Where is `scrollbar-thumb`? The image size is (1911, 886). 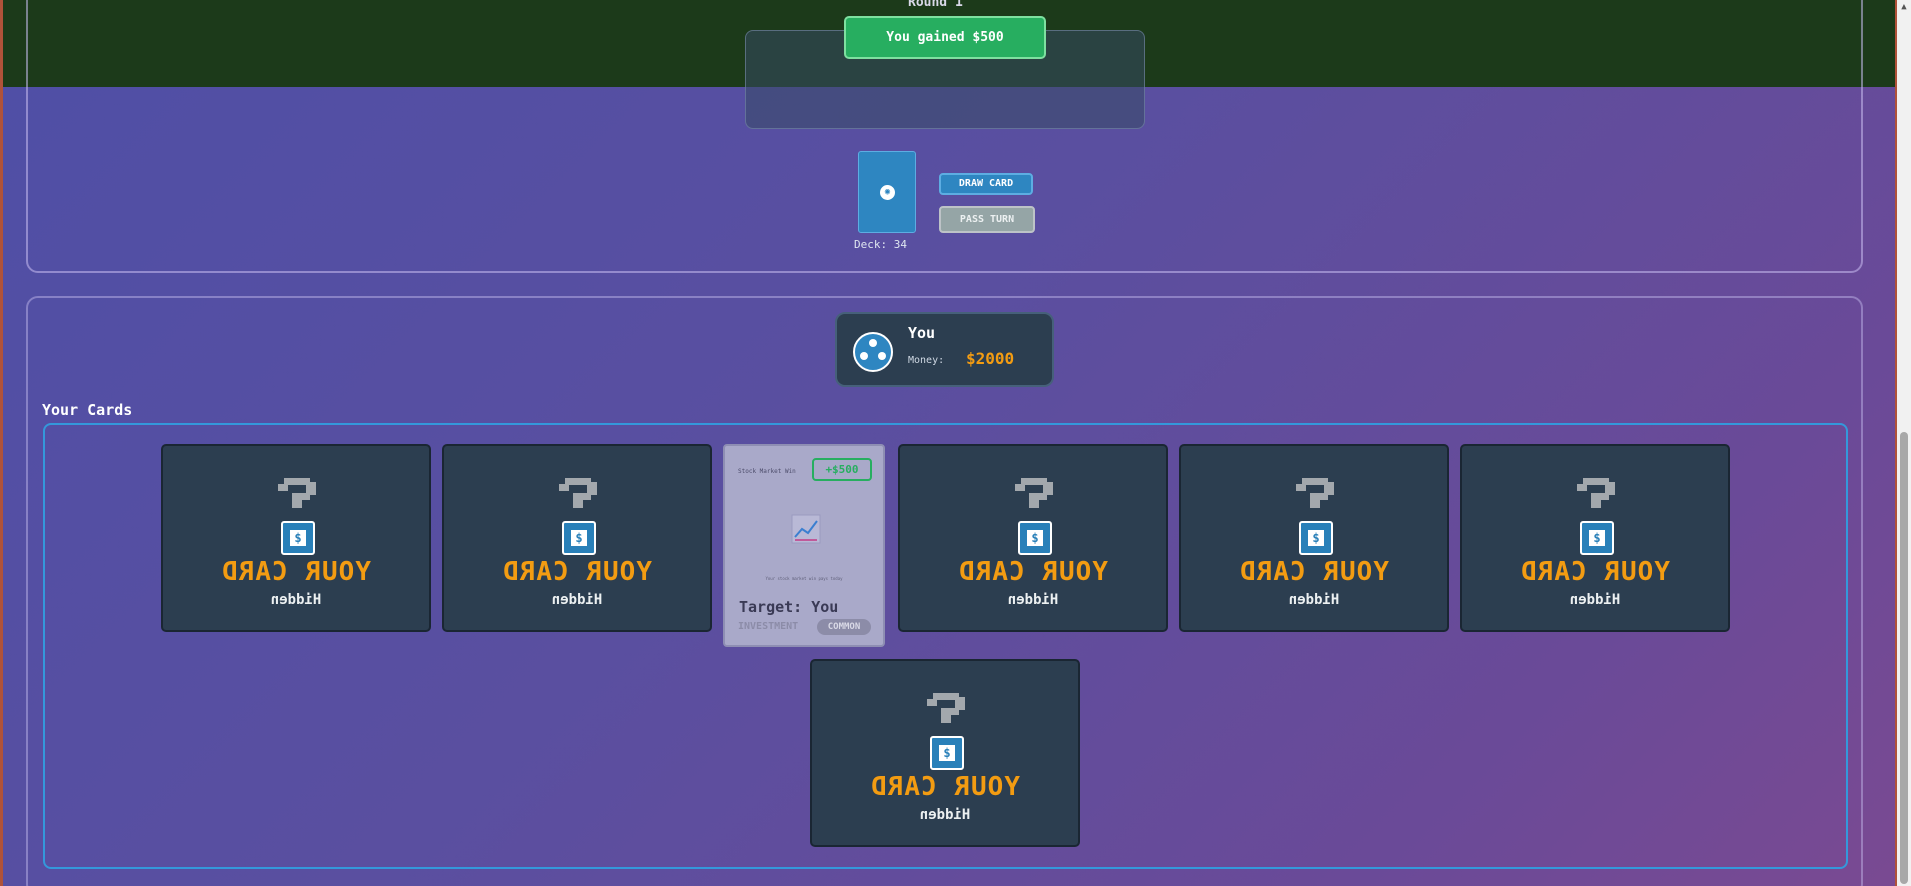
scrollbar-thumb is located at coordinates (1904, 658).